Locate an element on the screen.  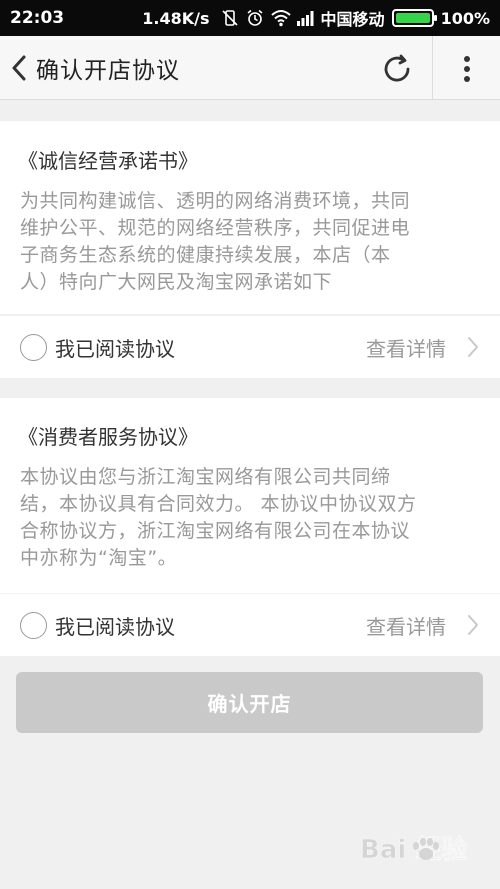
more-menu-button is located at coordinates (467, 69).